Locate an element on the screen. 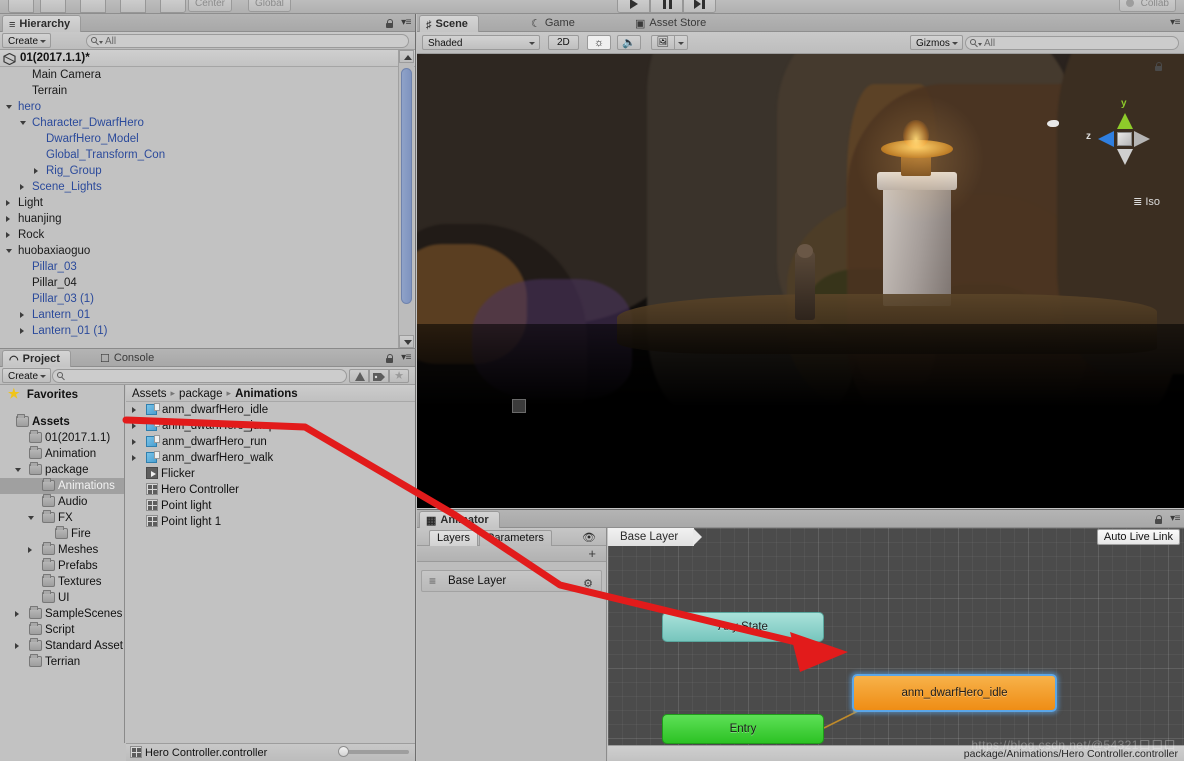 The width and height of the screenshot is (1184, 761). tab-hierarchy: ≡ Hierarchy is located at coordinates (42, 24).